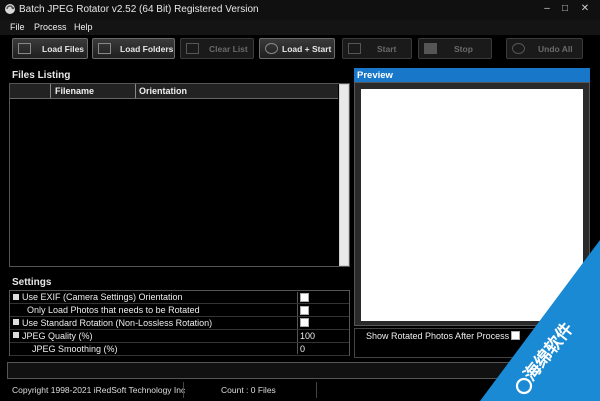 The width and height of the screenshot is (600, 401). What do you see at coordinates (302, 349) in the screenshot?
I see `jpeg-smoothing-value: 0` at bounding box center [302, 349].